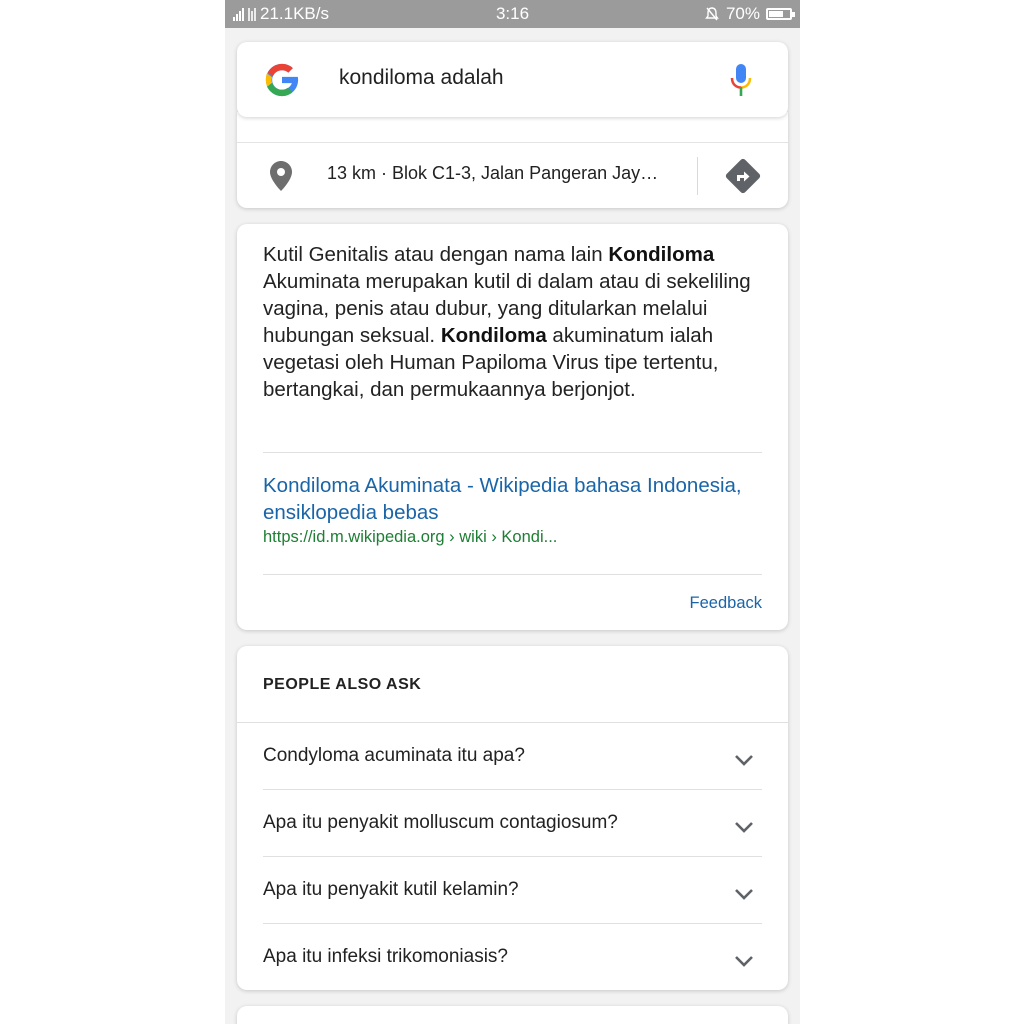 Image resolution: width=1024 pixels, height=1024 pixels. I want to click on battery-percent: 70%, so click(742, 13).